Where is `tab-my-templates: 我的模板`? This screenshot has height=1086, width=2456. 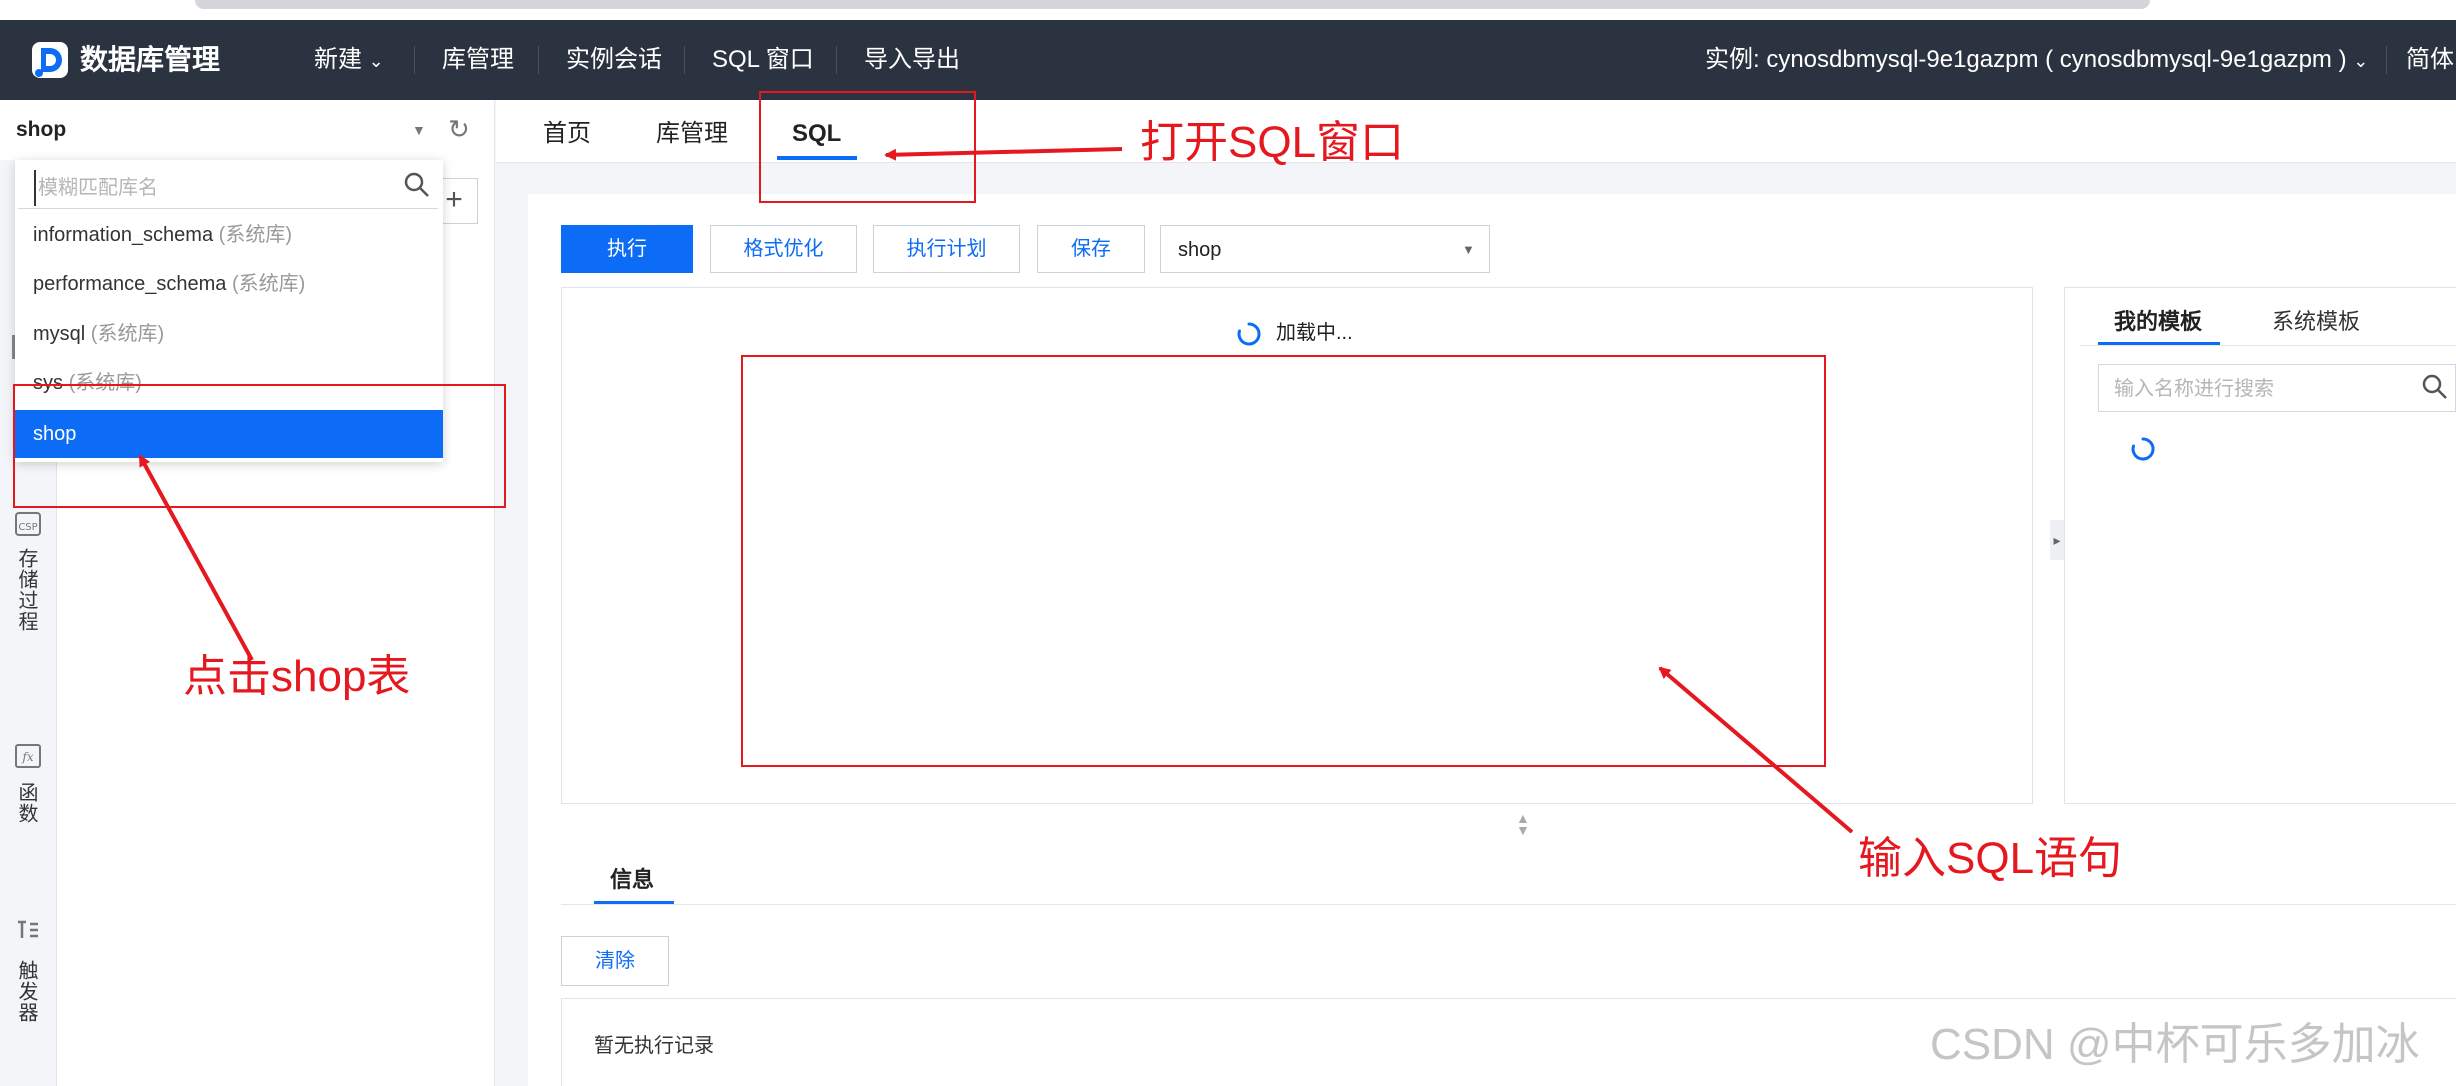 tab-my-templates: 我的模板 is located at coordinates (2158, 322).